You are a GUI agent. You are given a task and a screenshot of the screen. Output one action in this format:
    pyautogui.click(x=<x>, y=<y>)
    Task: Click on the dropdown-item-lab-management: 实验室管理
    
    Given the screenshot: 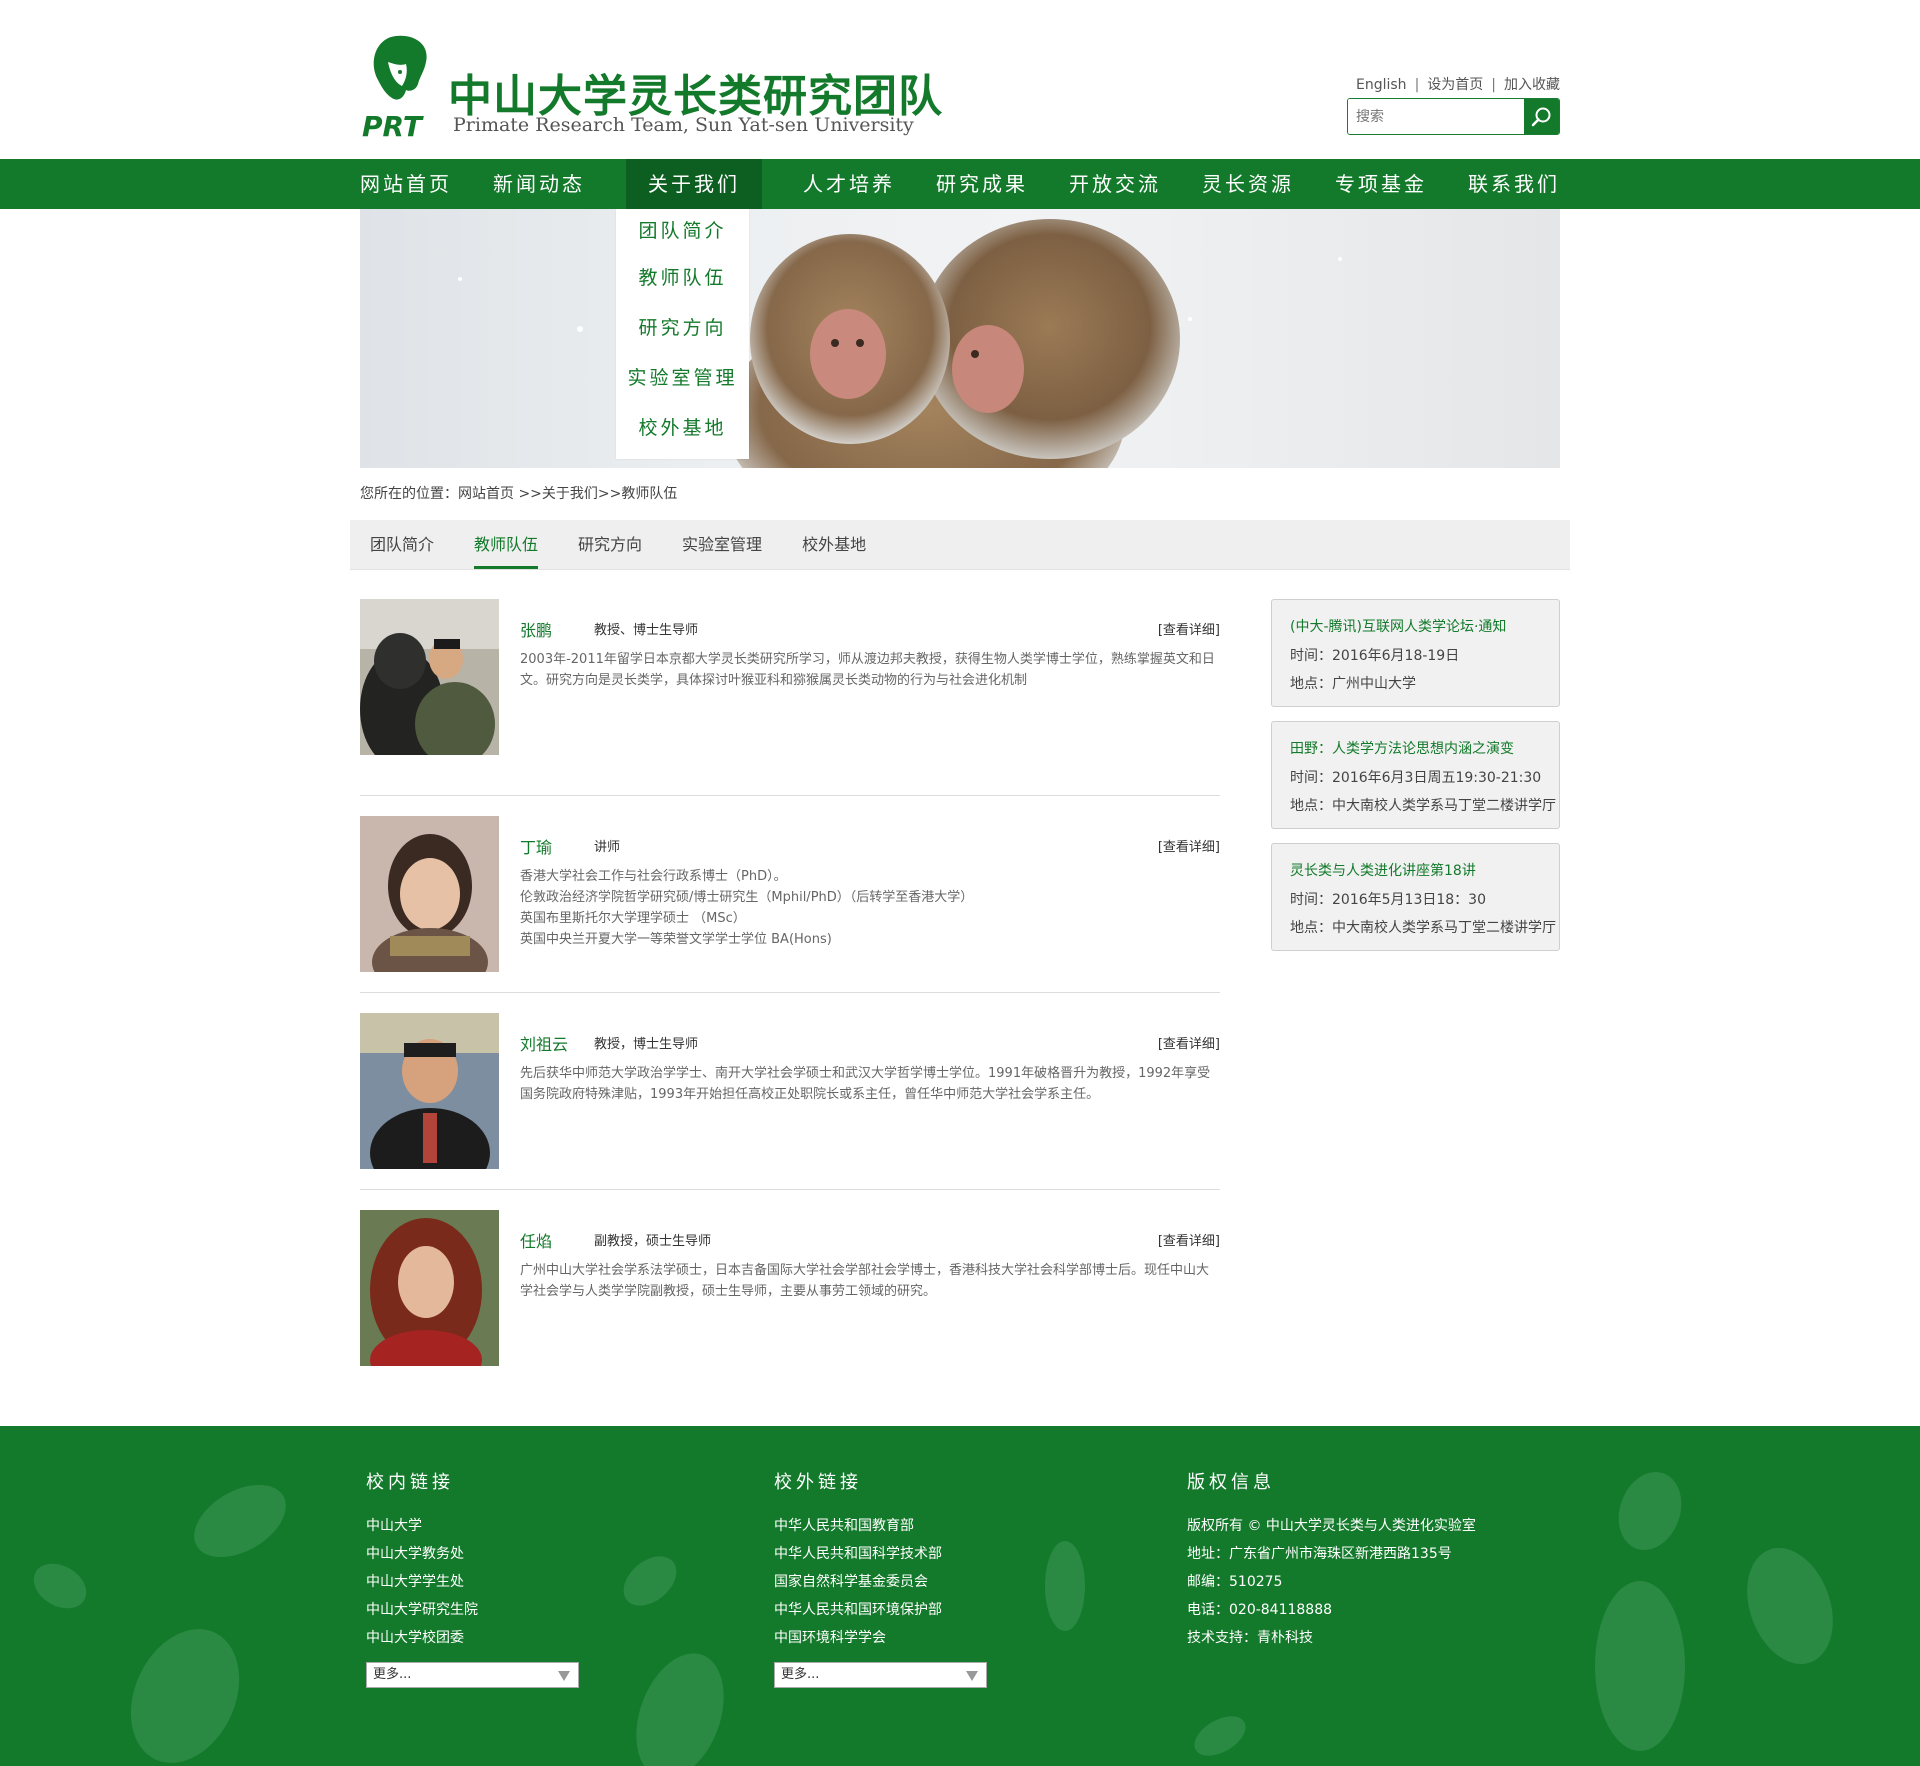 What is the action you would take?
    pyautogui.click(x=682, y=378)
    